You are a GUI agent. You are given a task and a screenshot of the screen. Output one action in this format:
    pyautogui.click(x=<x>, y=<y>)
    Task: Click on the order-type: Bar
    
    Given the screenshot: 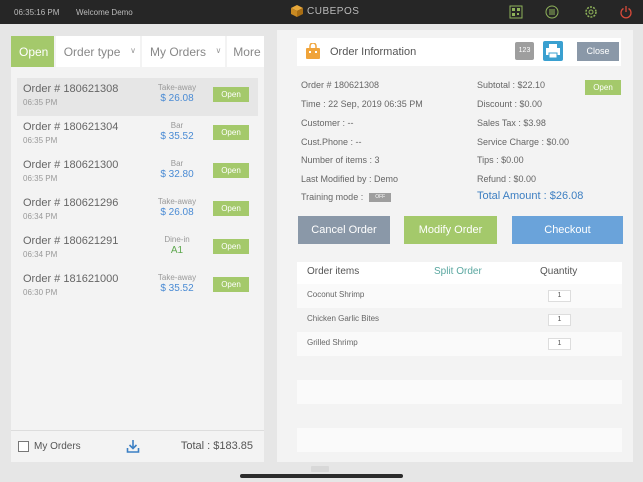 What is the action you would take?
    pyautogui.click(x=177, y=125)
    